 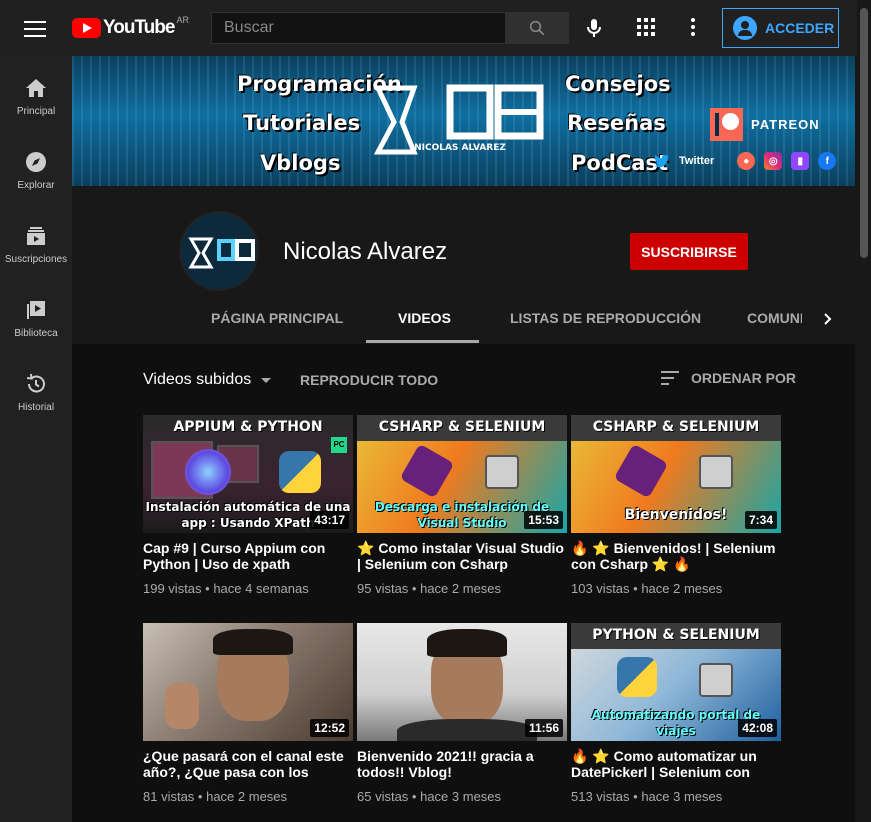 I want to click on video-meta: 513 vistas • hace 3 meses, so click(x=647, y=796).